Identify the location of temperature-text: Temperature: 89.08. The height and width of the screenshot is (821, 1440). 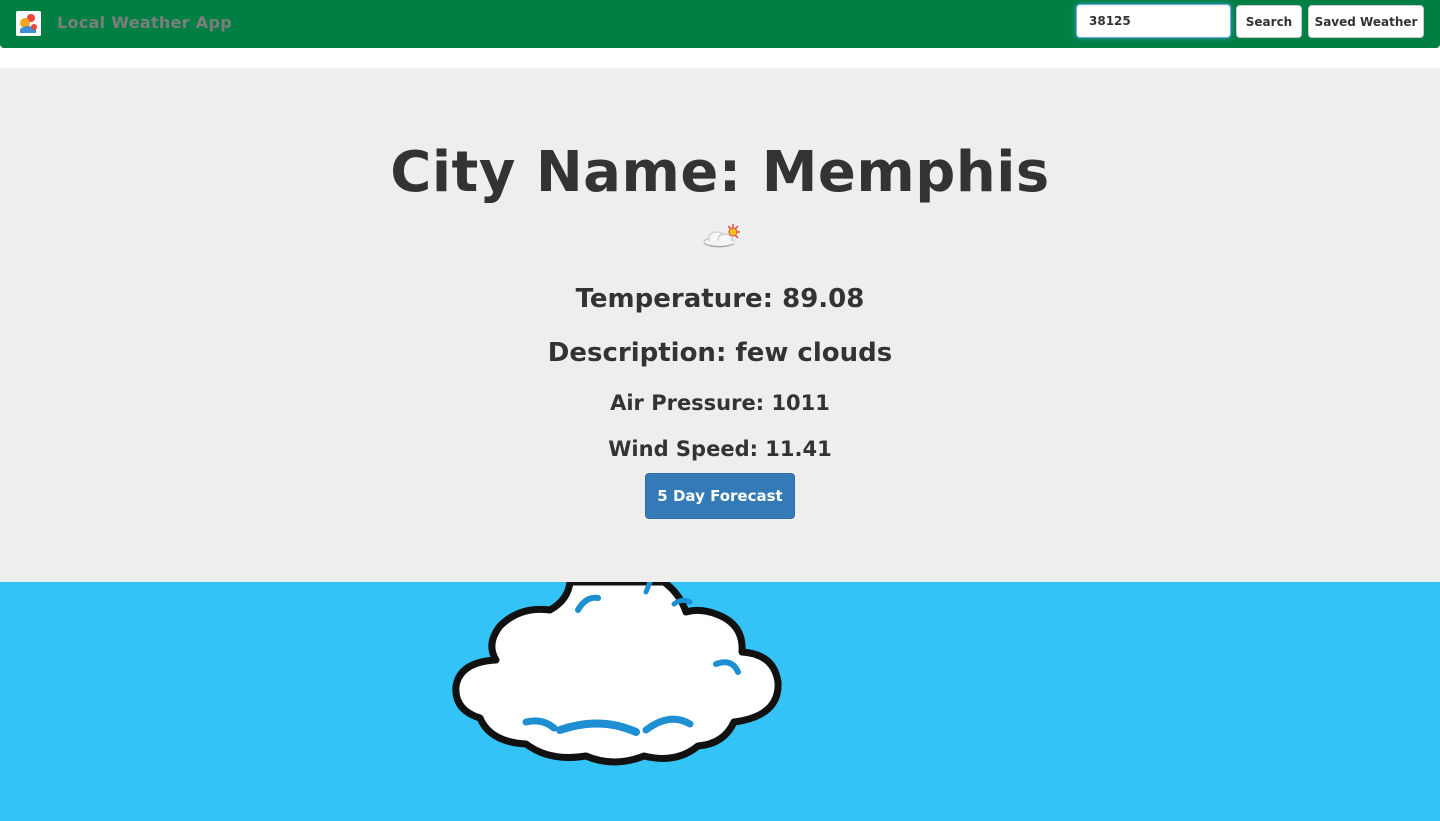
(720, 299).